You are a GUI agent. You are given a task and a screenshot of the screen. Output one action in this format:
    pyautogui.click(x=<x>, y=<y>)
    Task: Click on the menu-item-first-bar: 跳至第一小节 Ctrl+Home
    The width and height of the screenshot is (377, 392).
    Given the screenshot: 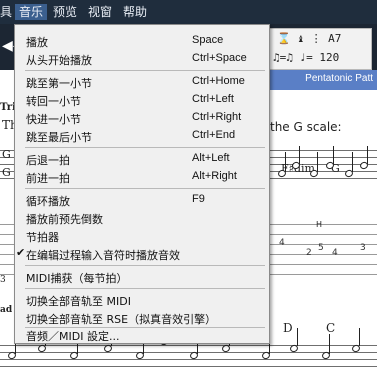 What is the action you would take?
    pyautogui.click(x=142, y=82)
    